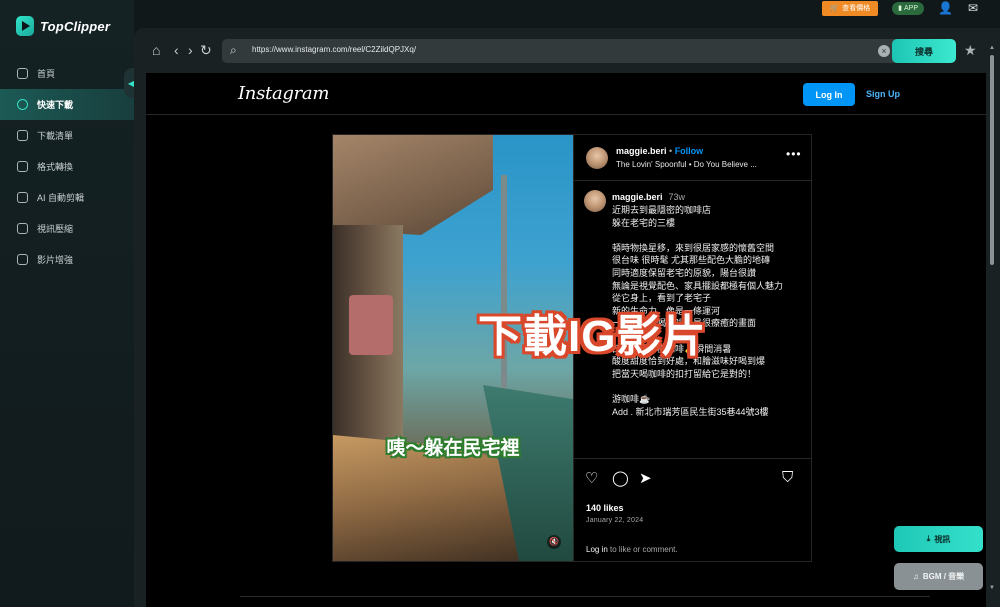 The width and height of the screenshot is (1000, 607). Describe the element at coordinates (992, 160) in the screenshot. I see `scroll-thumb` at that location.